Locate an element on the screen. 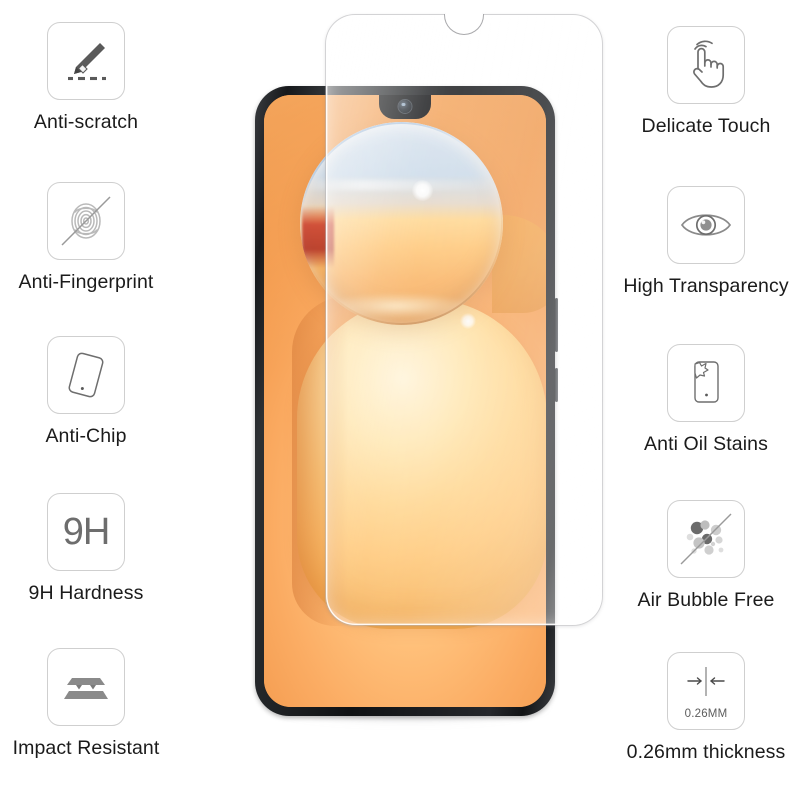  phone-oil-stain-icon-box is located at coordinates (706, 383).